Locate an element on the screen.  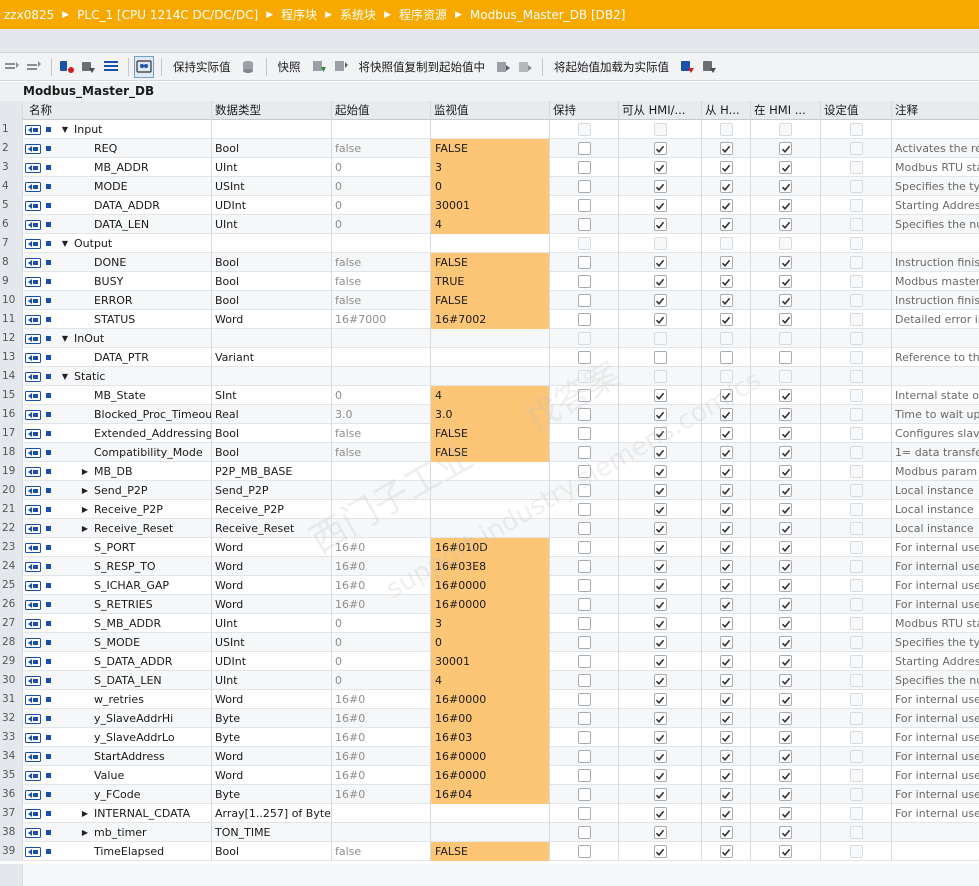
monitor-value-cell: 3.0 is located at coordinates (490, 414).